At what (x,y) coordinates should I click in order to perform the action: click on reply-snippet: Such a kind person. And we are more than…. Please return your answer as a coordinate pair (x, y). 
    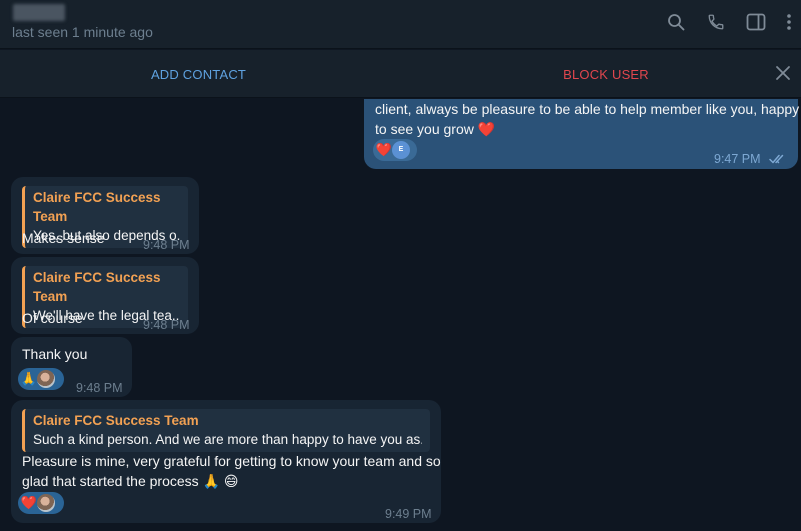
    Looking at the image, I should click on (227, 439).